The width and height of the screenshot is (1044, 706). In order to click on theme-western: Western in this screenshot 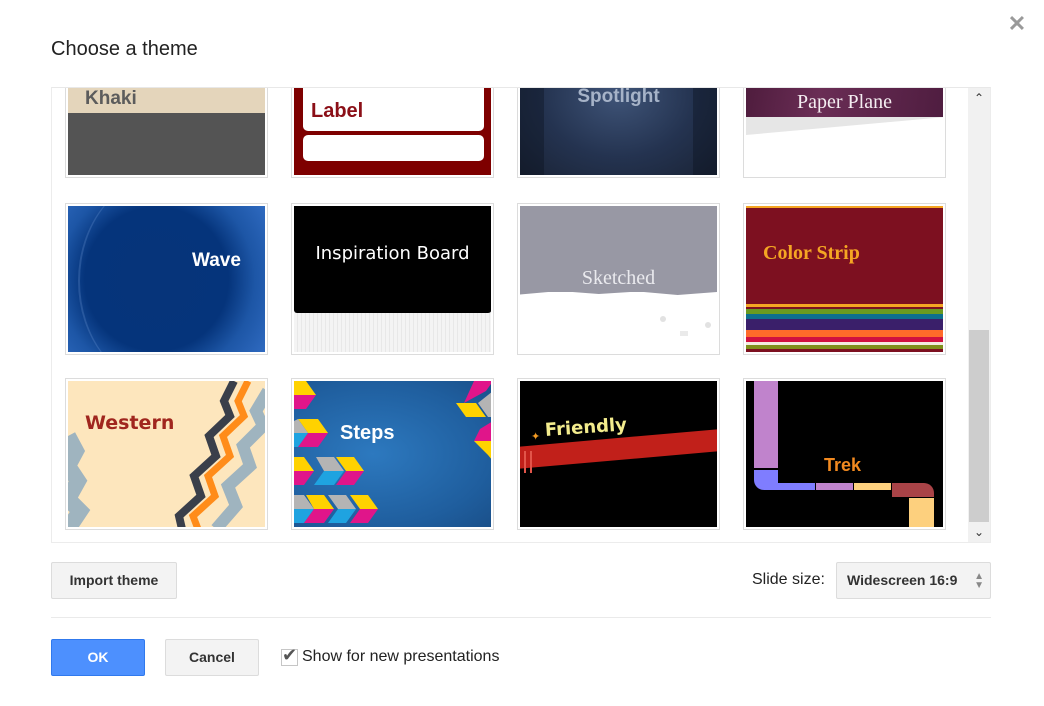, I will do `click(166, 454)`.